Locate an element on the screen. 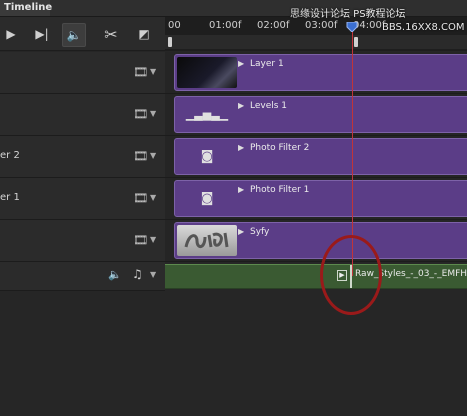 The height and width of the screenshot is (416, 467). step-forward-icon: ▶| is located at coordinates (42, 34).